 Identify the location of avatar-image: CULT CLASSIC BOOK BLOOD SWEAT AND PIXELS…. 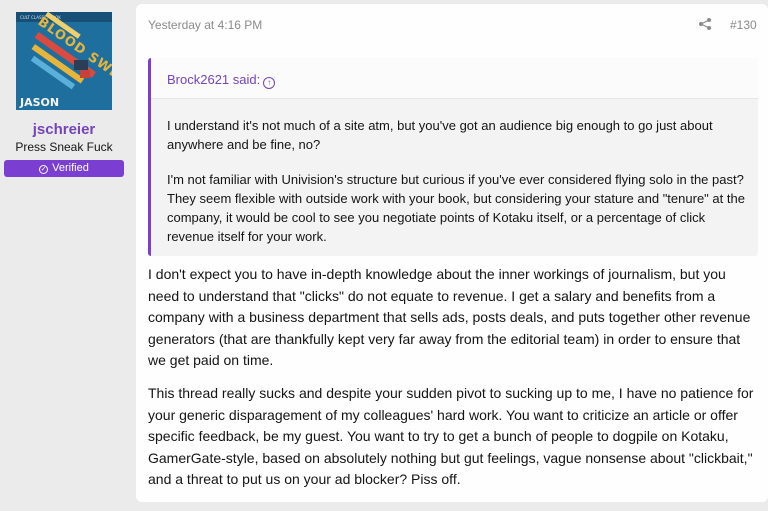
(64, 61).